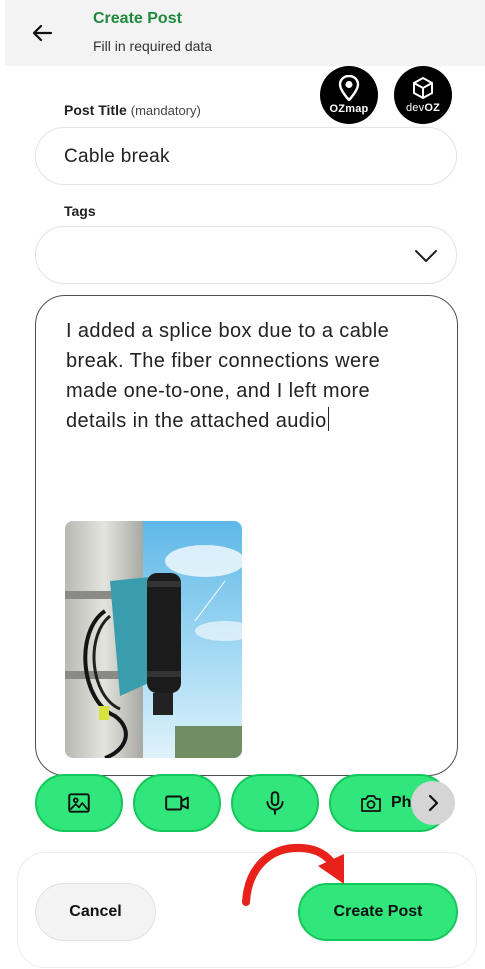  What do you see at coordinates (80, 211) in the screenshot?
I see `tags-label: Tags` at bounding box center [80, 211].